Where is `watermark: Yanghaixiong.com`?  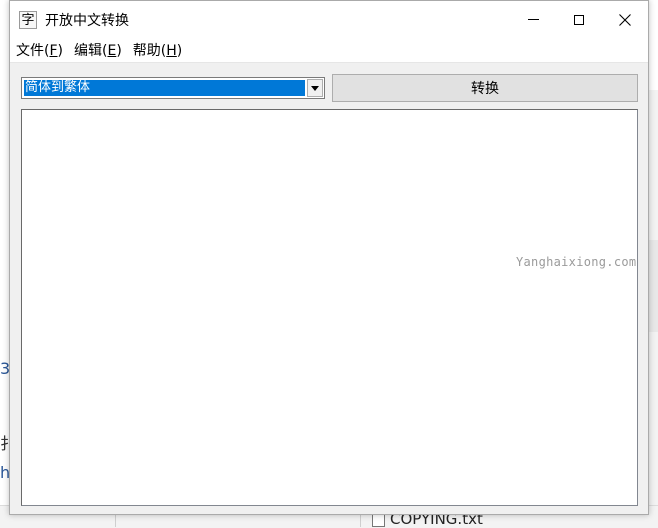 watermark: Yanghaixiong.com is located at coordinates (576, 262).